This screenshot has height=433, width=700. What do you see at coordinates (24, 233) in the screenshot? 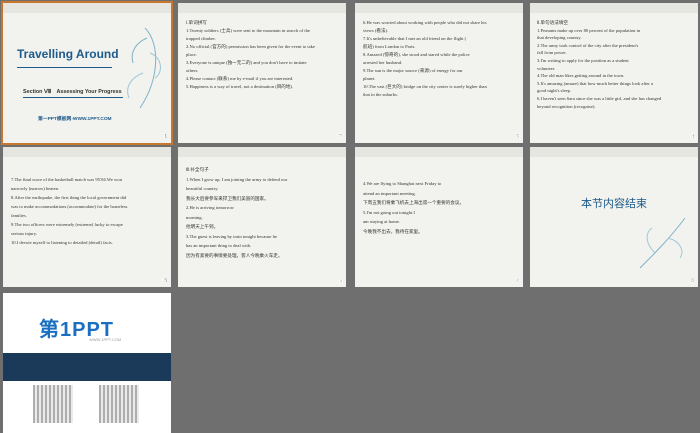
I see `line-7: serious injury.` at bounding box center [24, 233].